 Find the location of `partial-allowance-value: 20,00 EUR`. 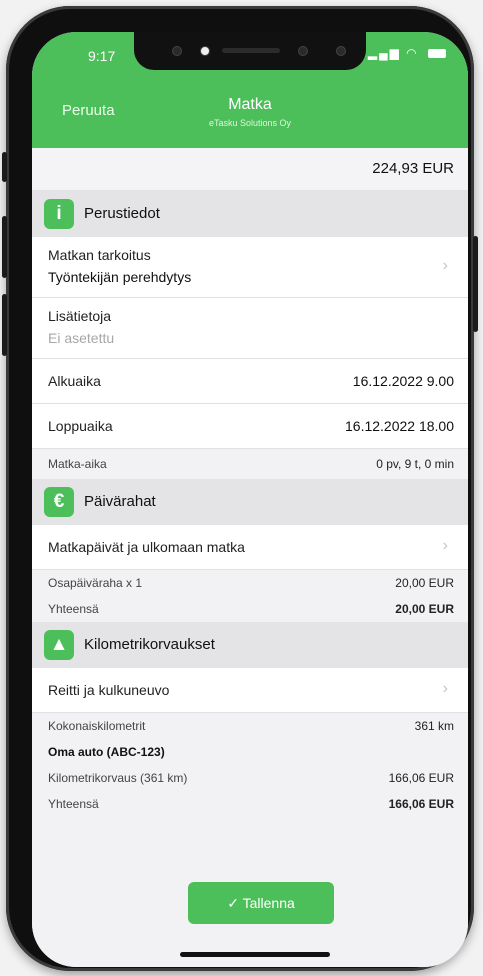

partial-allowance-value: 20,00 EUR is located at coordinates (424, 583).